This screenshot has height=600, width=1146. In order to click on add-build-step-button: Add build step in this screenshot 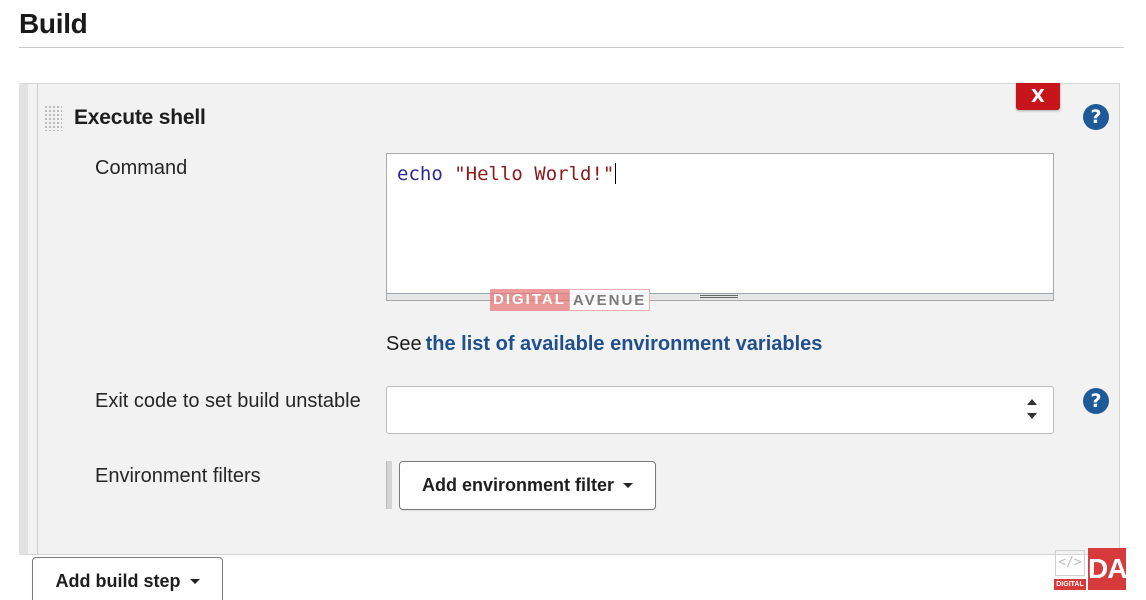, I will do `click(127, 578)`.